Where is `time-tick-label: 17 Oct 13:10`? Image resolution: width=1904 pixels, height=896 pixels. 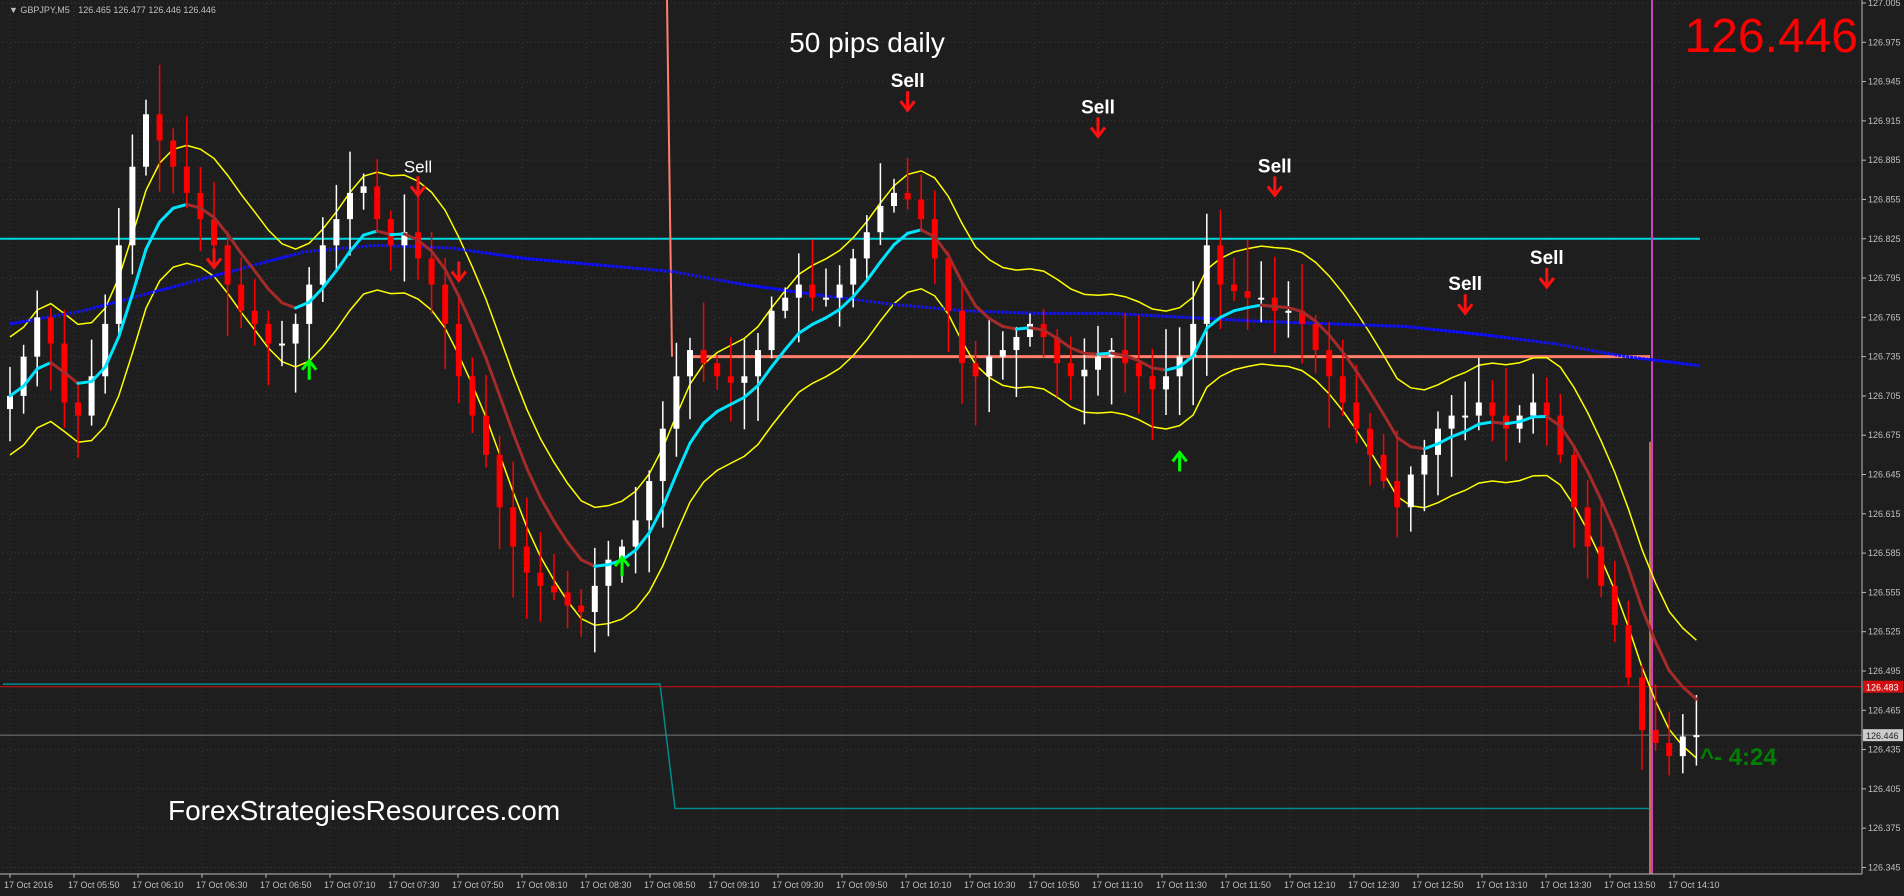
time-tick-label: 17 Oct 13:10 is located at coordinates (1502, 885).